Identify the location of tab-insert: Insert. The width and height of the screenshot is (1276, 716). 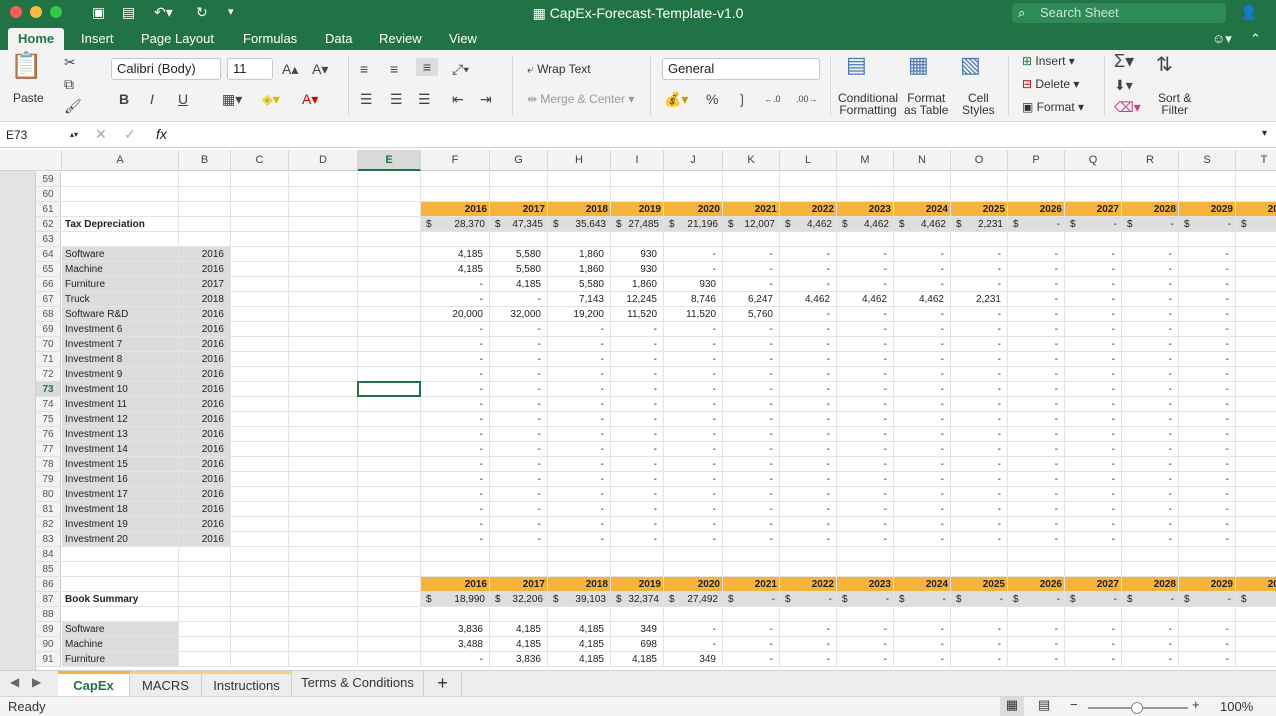
(97, 40).